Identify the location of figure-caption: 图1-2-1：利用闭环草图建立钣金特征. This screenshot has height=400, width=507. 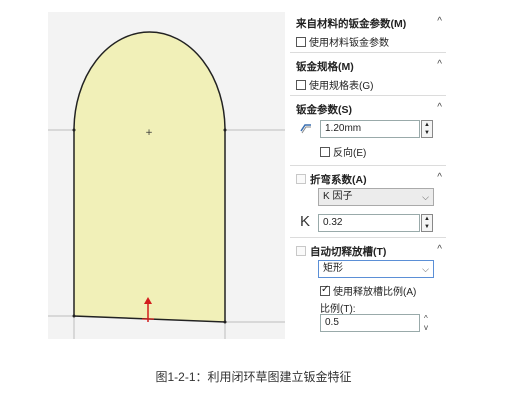
(253, 377).